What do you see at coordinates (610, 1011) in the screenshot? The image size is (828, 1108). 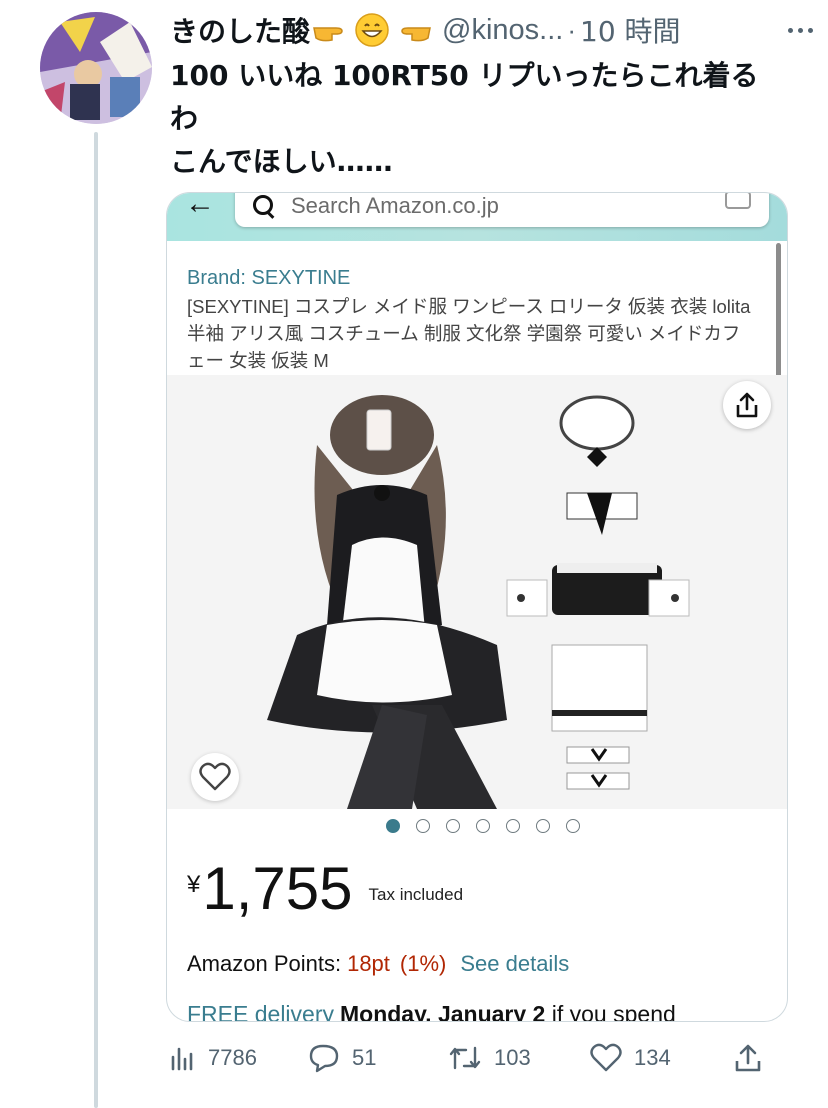 I see `delivery-condition: if you spend` at bounding box center [610, 1011].